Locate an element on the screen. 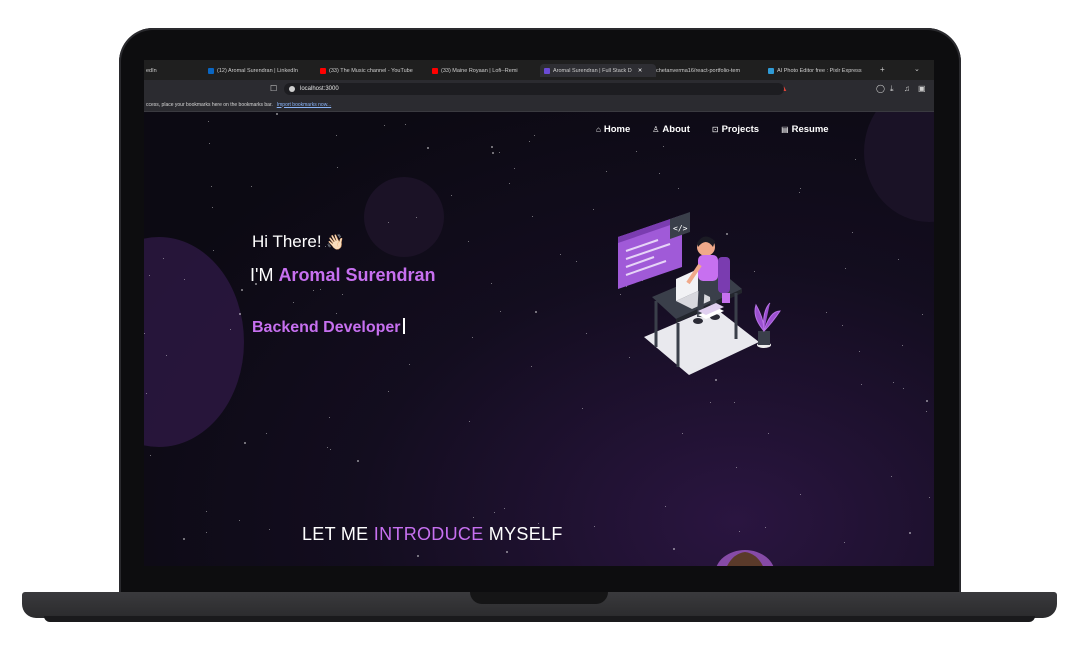  laptop-base-lip is located at coordinates (539, 619).